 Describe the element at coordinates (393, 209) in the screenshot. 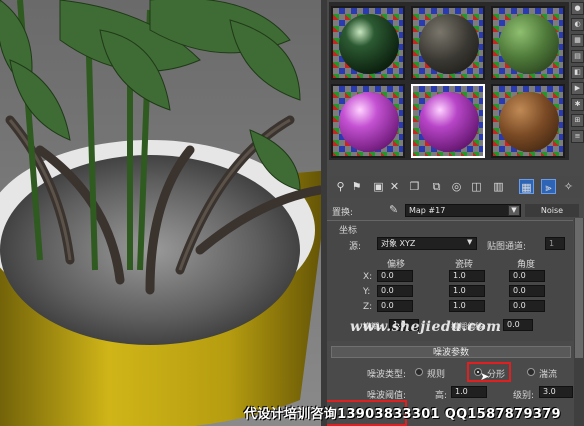

I see `eyedropper-icon: ✎` at that location.